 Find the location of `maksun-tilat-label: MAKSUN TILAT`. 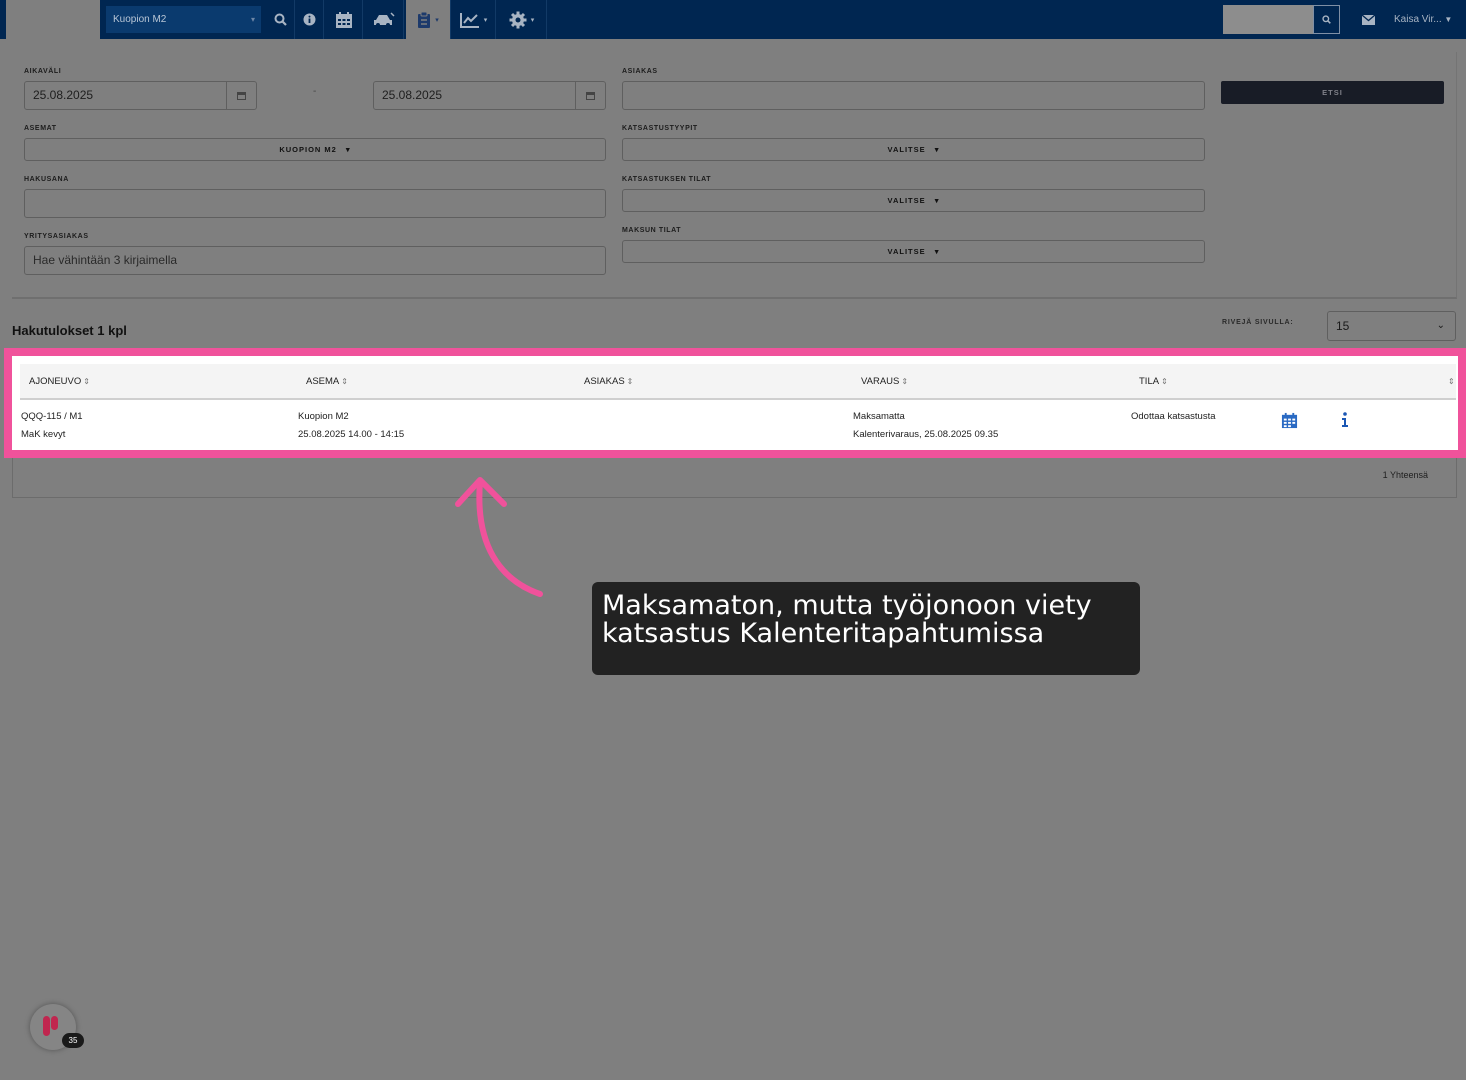

maksun-tilat-label: MAKSUN TILAT is located at coordinates (652, 230).